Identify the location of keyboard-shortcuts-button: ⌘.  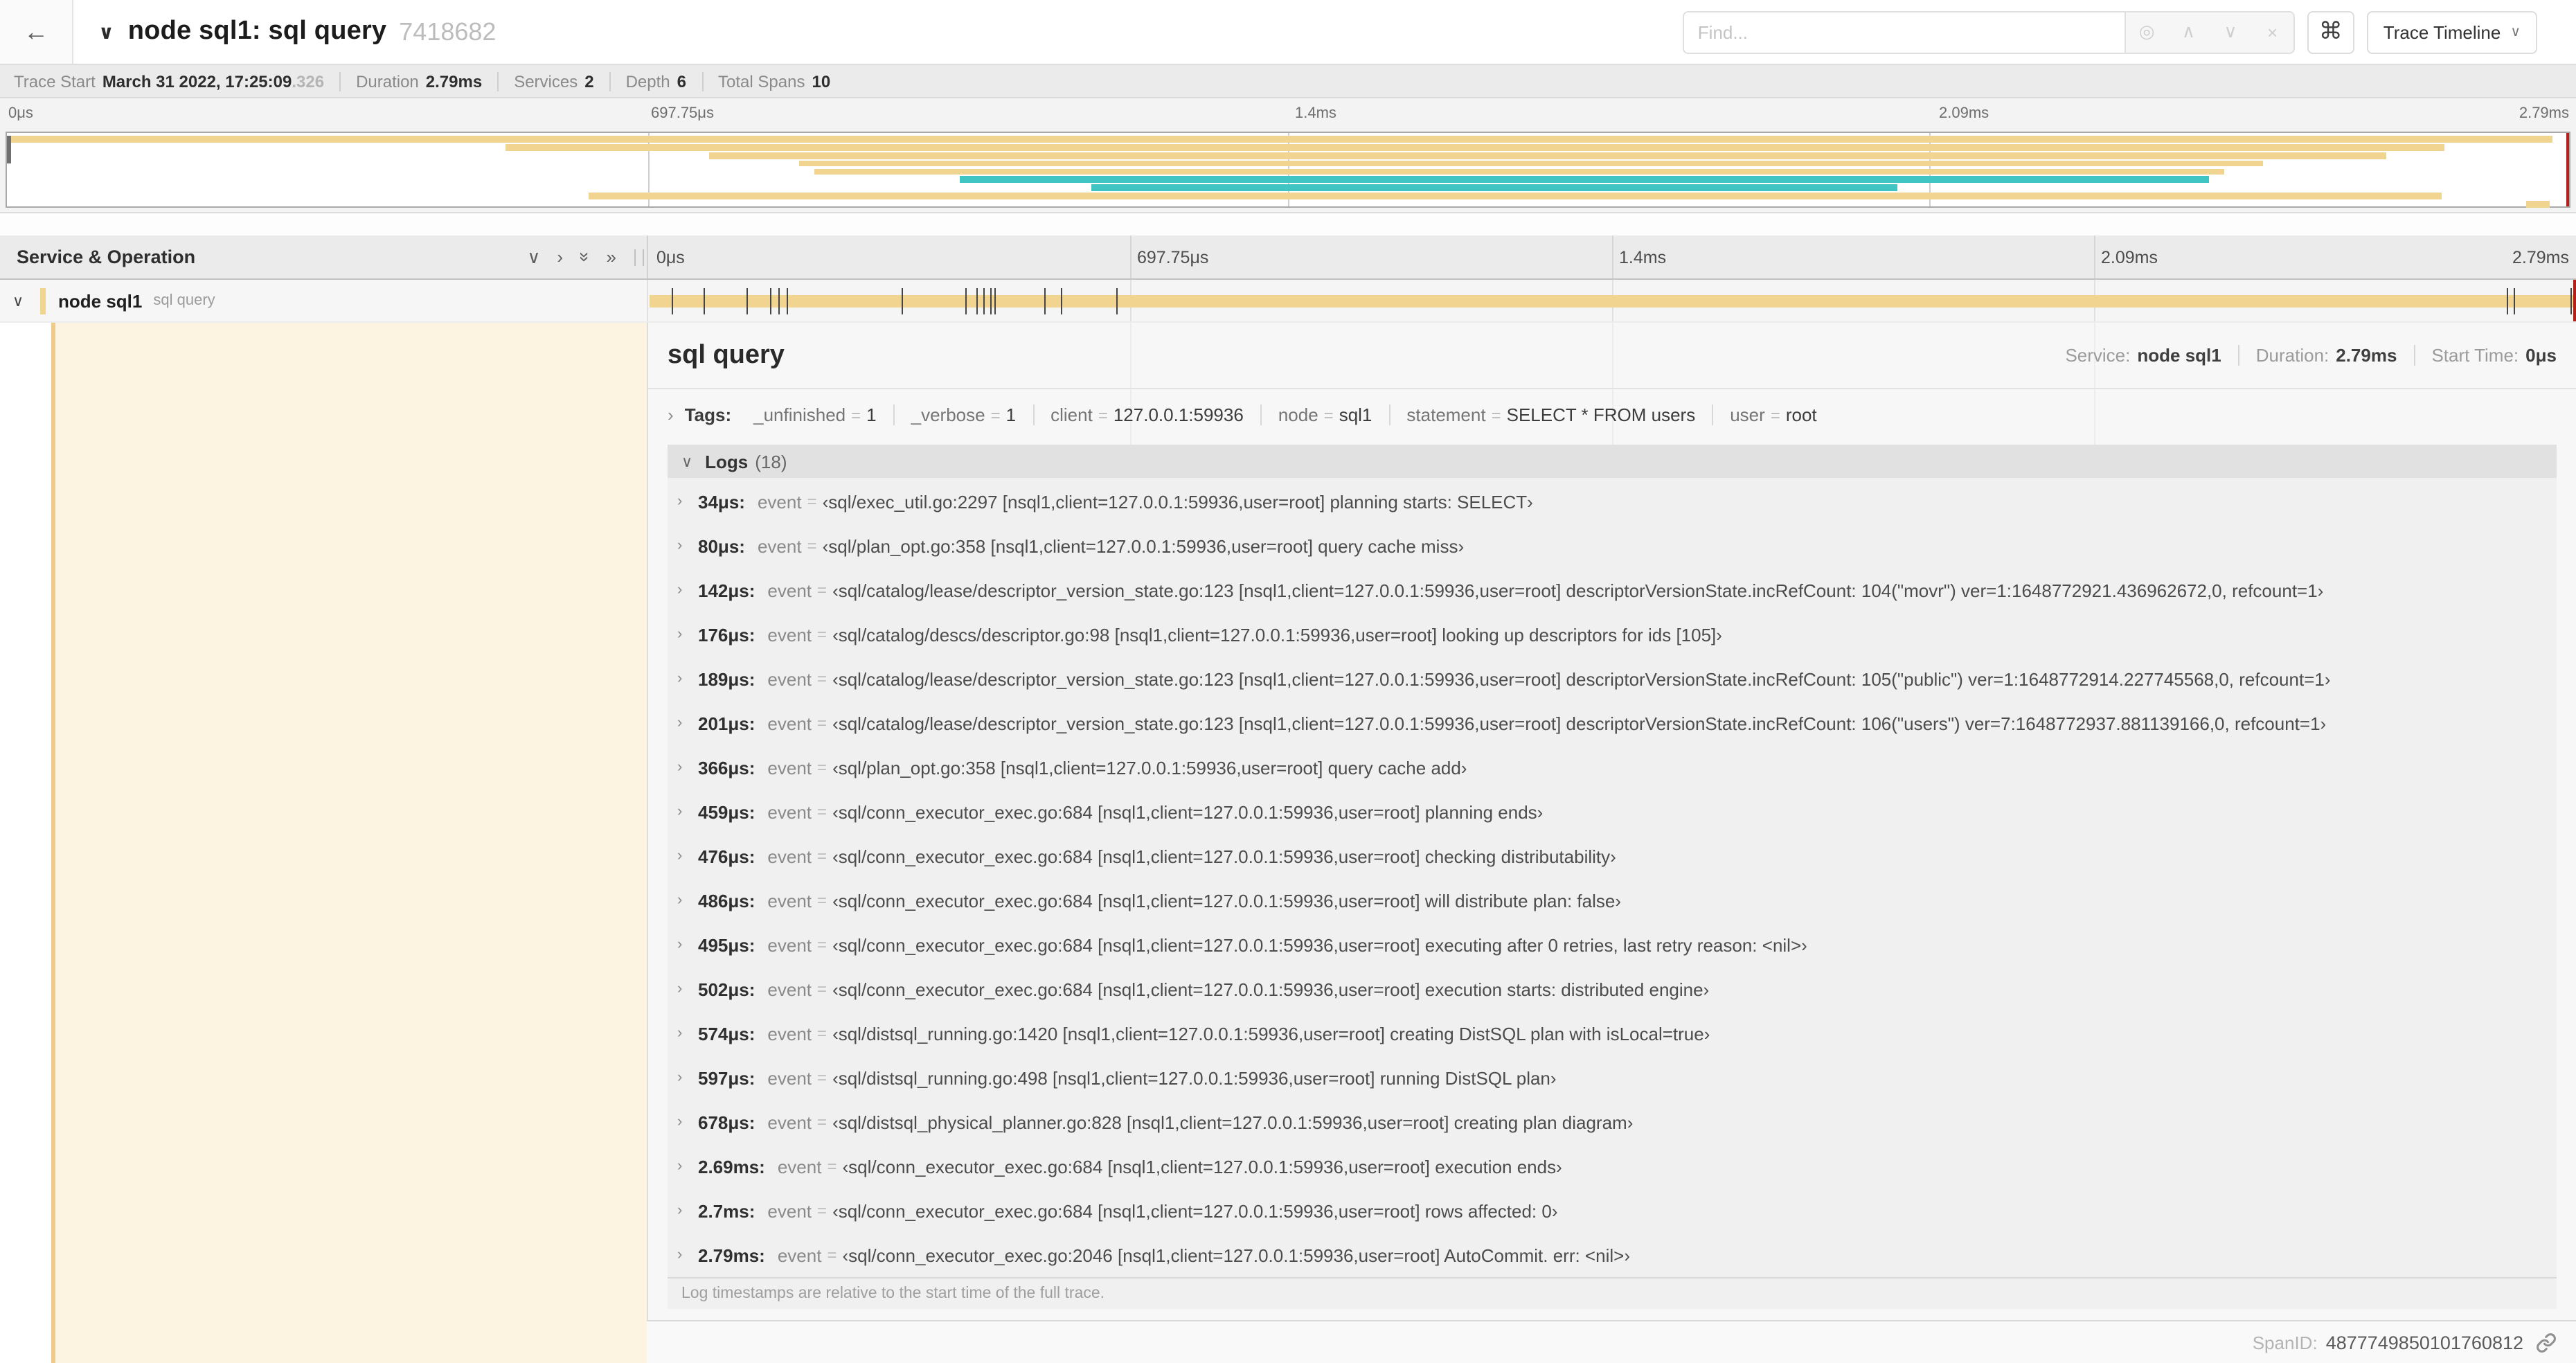
(2330, 31).